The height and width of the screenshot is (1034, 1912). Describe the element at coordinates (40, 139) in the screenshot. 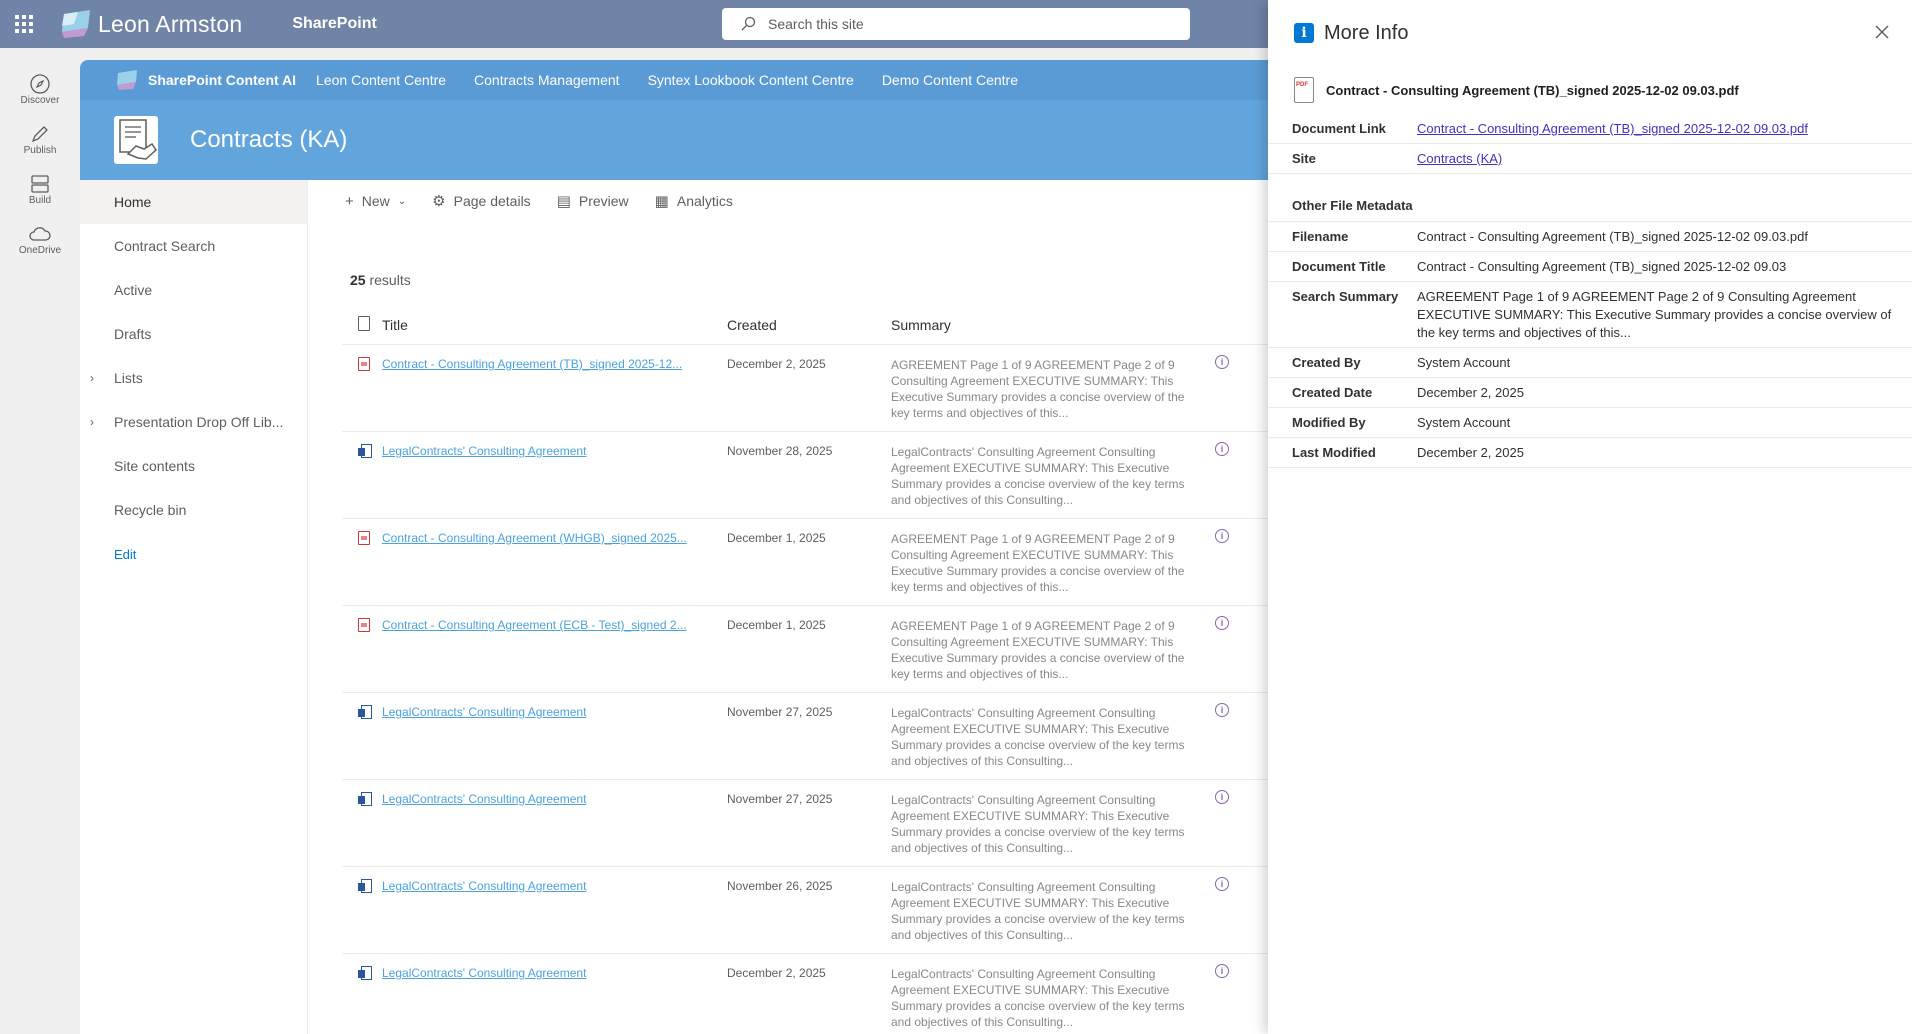

I see `appbar-publish: Publish` at that location.